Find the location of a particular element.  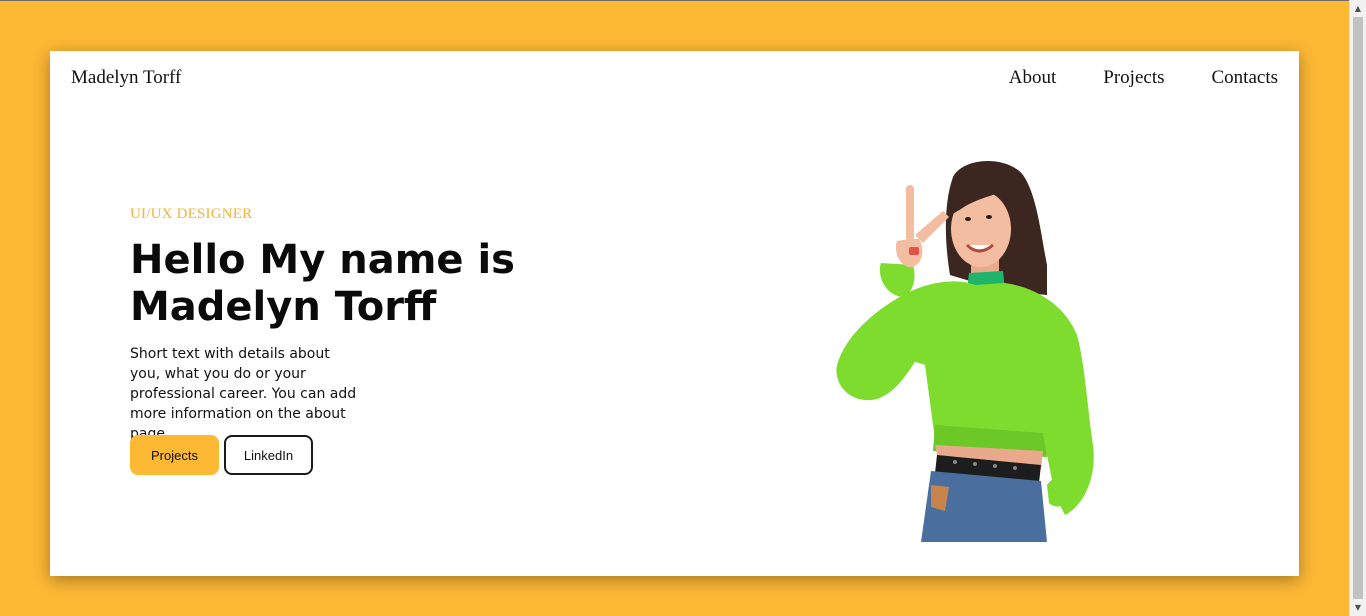

linkedin-button: LinkedIn is located at coordinates (268, 455).